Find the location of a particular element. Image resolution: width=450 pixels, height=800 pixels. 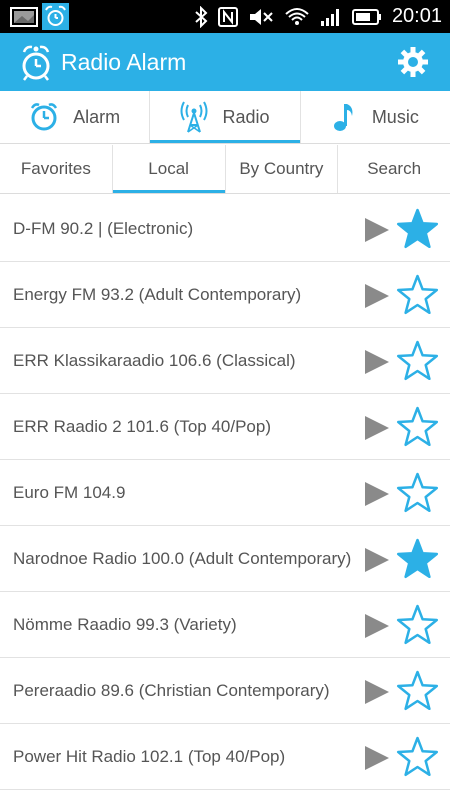

subtab-favorites: Favorites is located at coordinates (56, 169).